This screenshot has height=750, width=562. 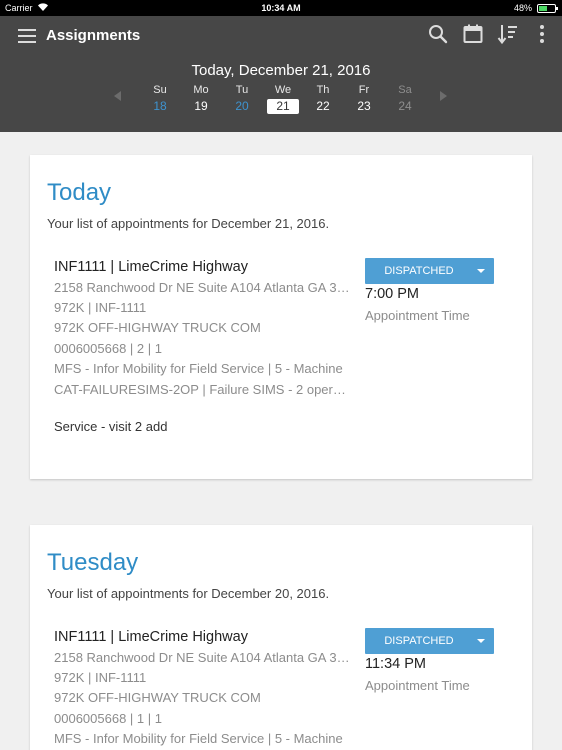 What do you see at coordinates (93, 562) in the screenshot?
I see `section-heading: Tuesday` at bounding box center [93, 562].